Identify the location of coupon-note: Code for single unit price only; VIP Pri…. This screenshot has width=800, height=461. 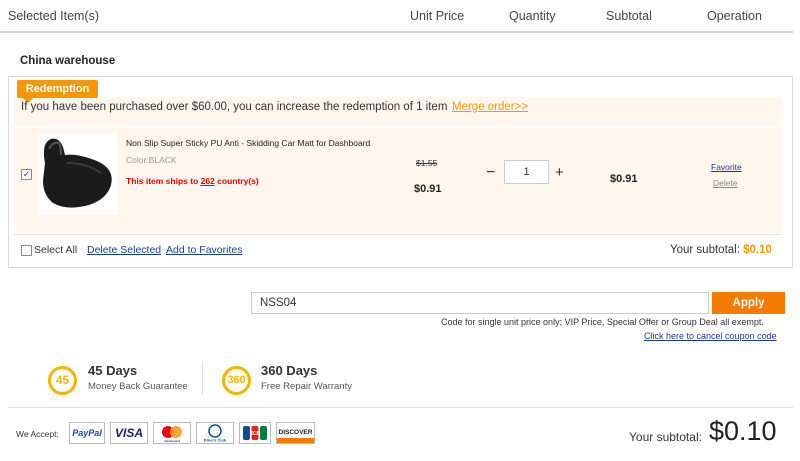
(602, 322).